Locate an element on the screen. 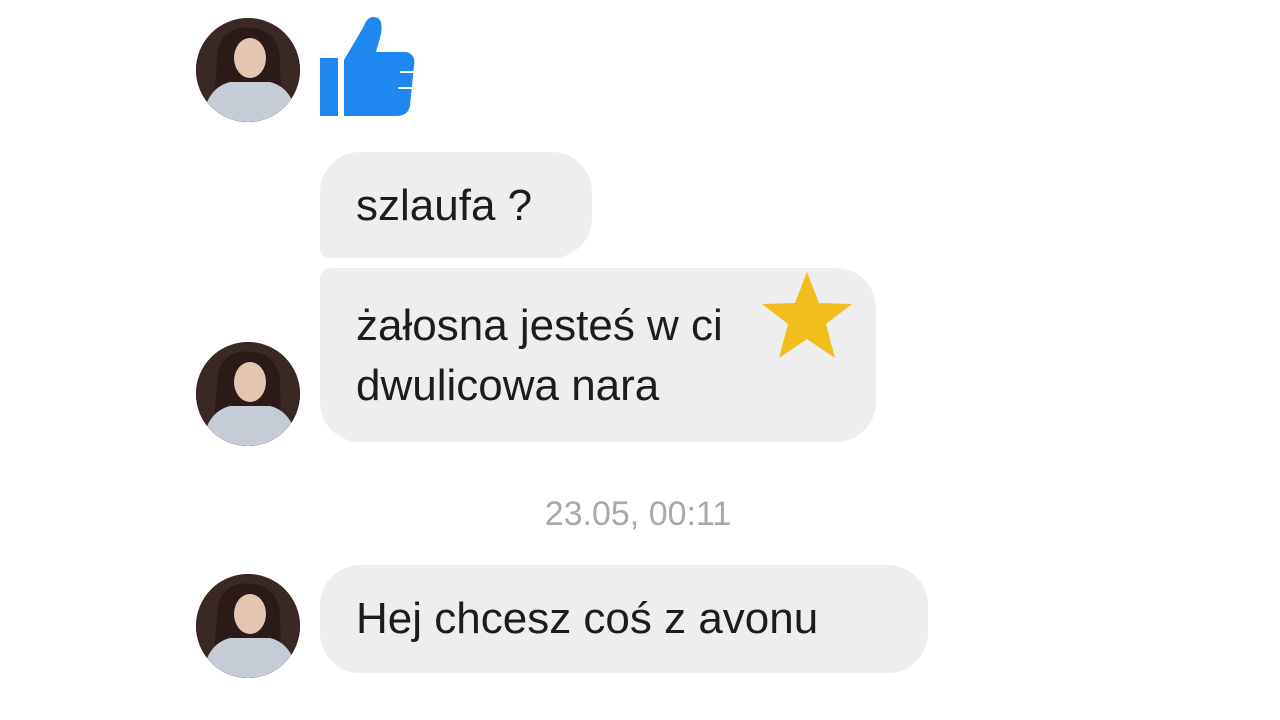 The height and width of the screenshot is (720, 1280). message-bubble: Hej chcesz coś z avonu is located at coordinates (624, 619).